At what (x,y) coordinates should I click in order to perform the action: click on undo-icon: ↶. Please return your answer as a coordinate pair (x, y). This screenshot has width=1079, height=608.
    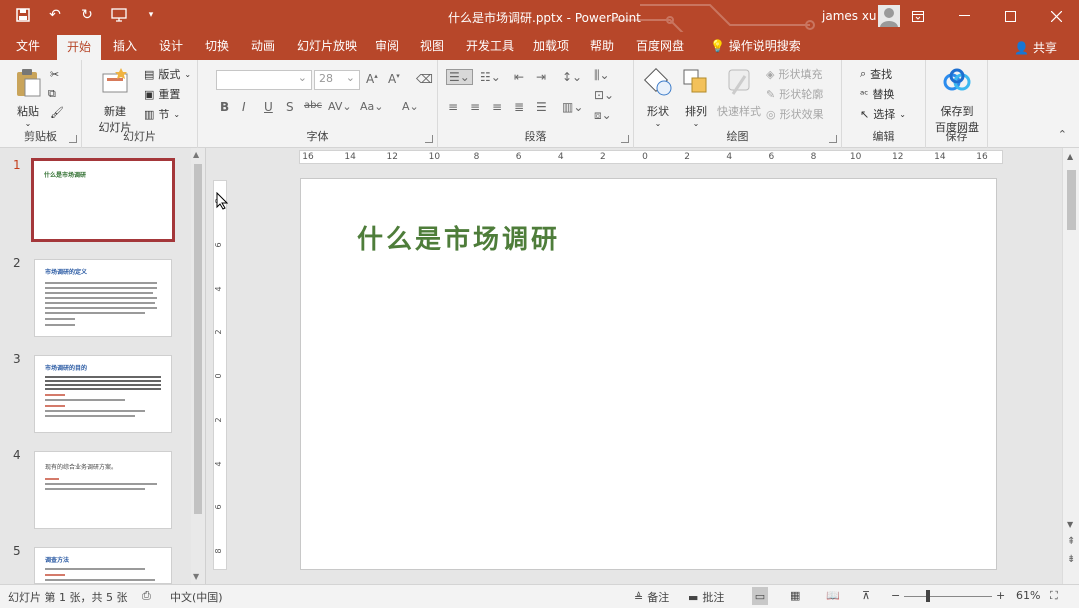
    Looking at the image, I should click on (55, 15).